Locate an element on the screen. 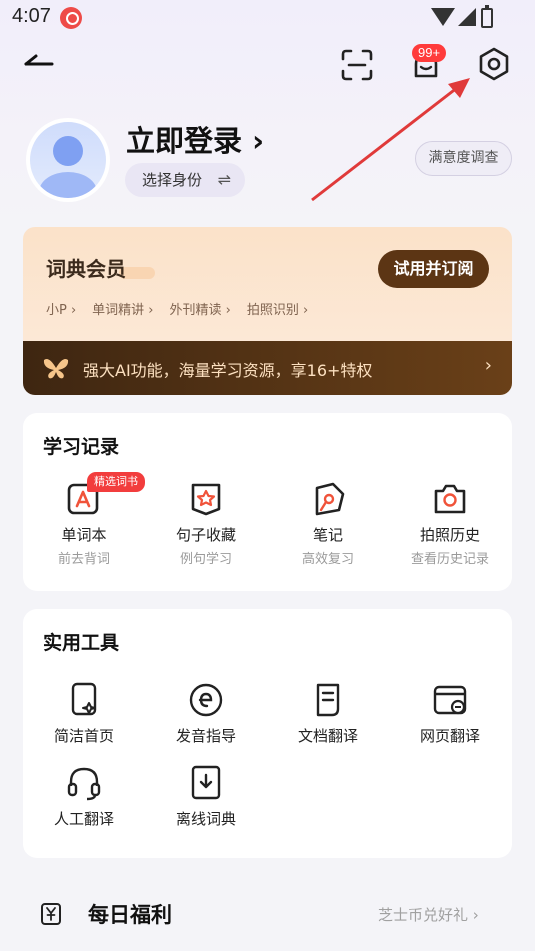  simple-home-icon is located at coordinates (84, 699).